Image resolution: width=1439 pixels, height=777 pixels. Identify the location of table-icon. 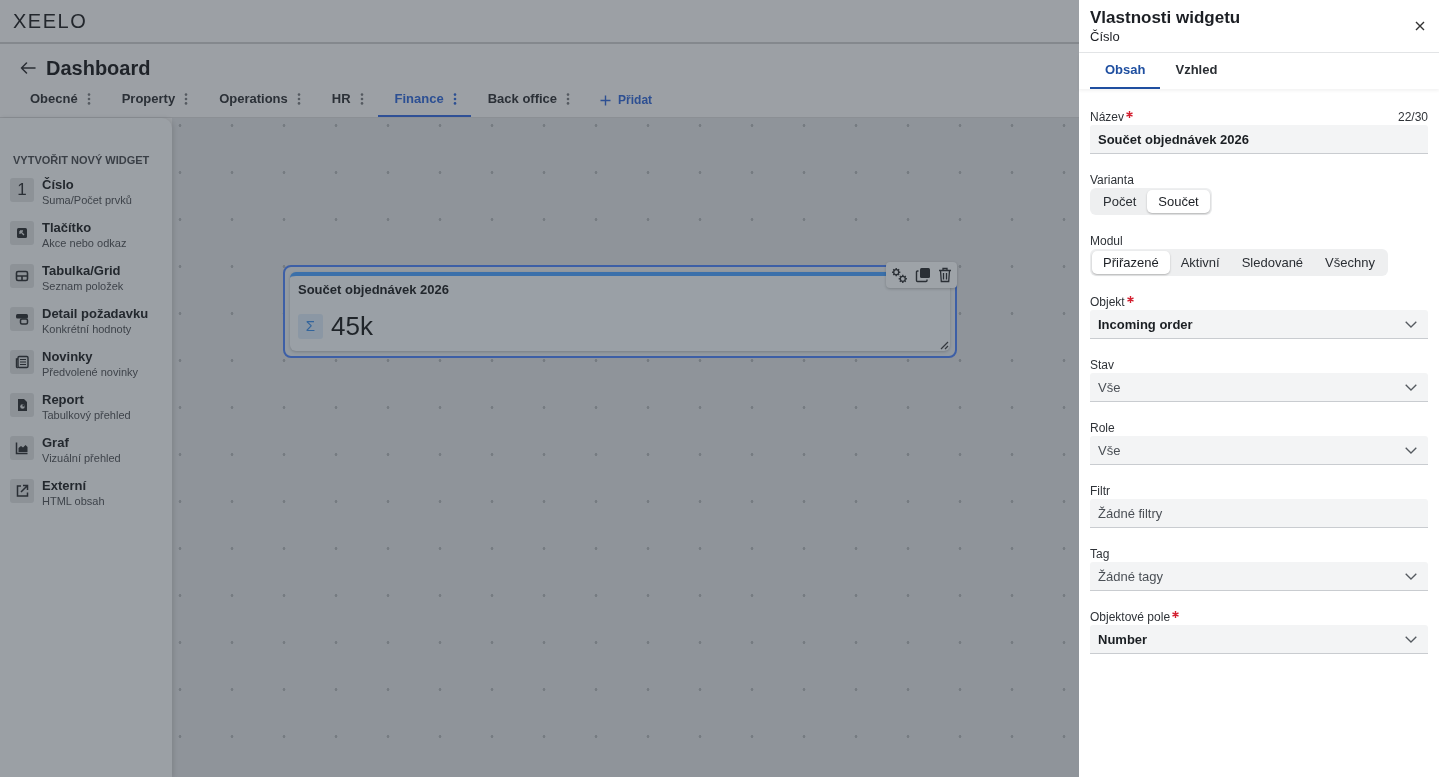
(22, 276).